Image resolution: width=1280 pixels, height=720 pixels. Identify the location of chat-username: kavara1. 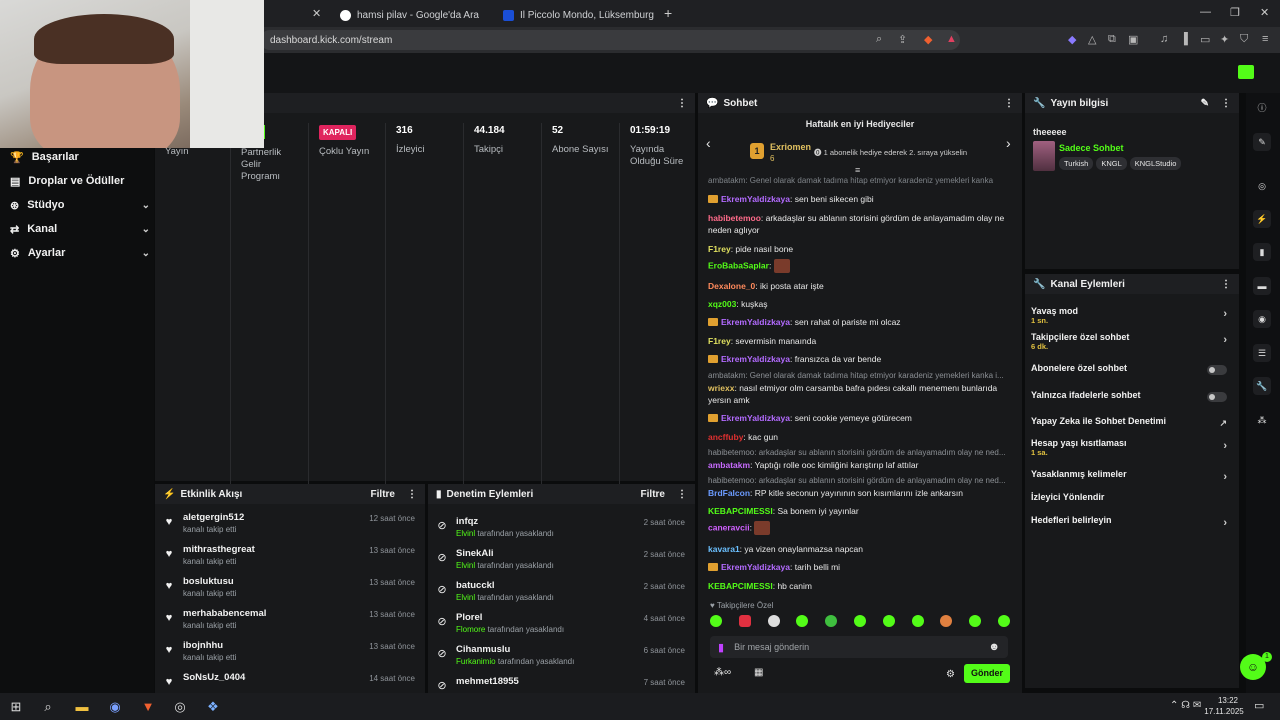
(724, 549).